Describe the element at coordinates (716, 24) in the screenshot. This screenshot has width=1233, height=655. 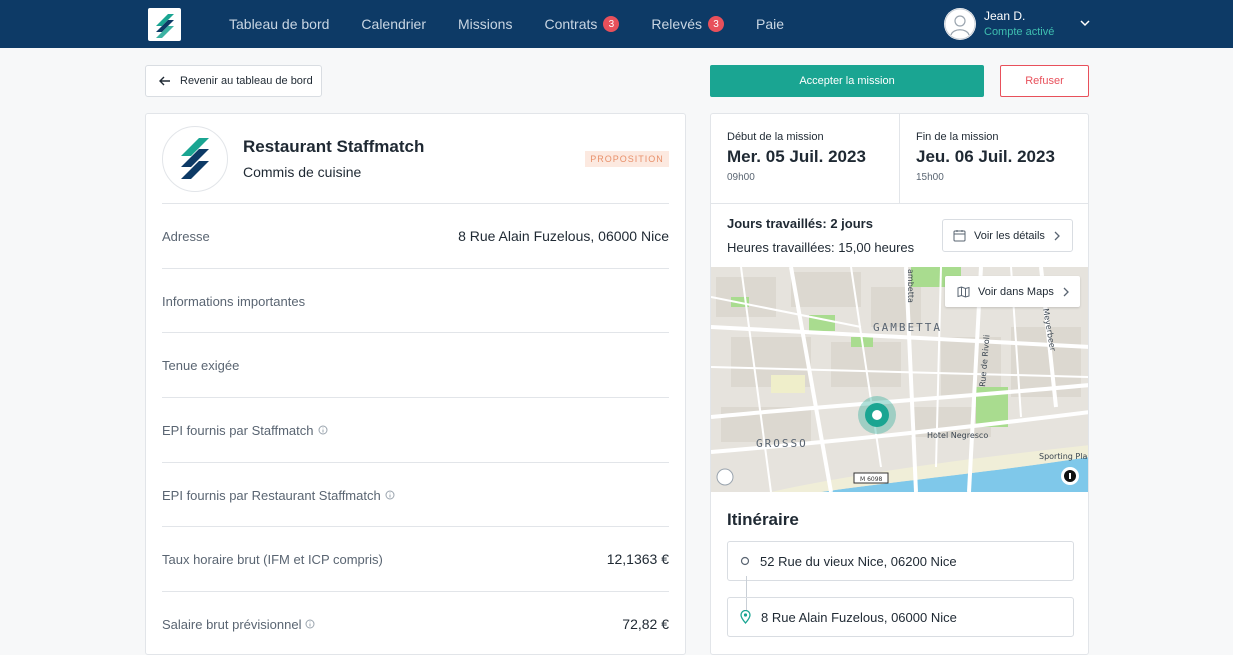
I see `releves-count-badge: 3` at that location.